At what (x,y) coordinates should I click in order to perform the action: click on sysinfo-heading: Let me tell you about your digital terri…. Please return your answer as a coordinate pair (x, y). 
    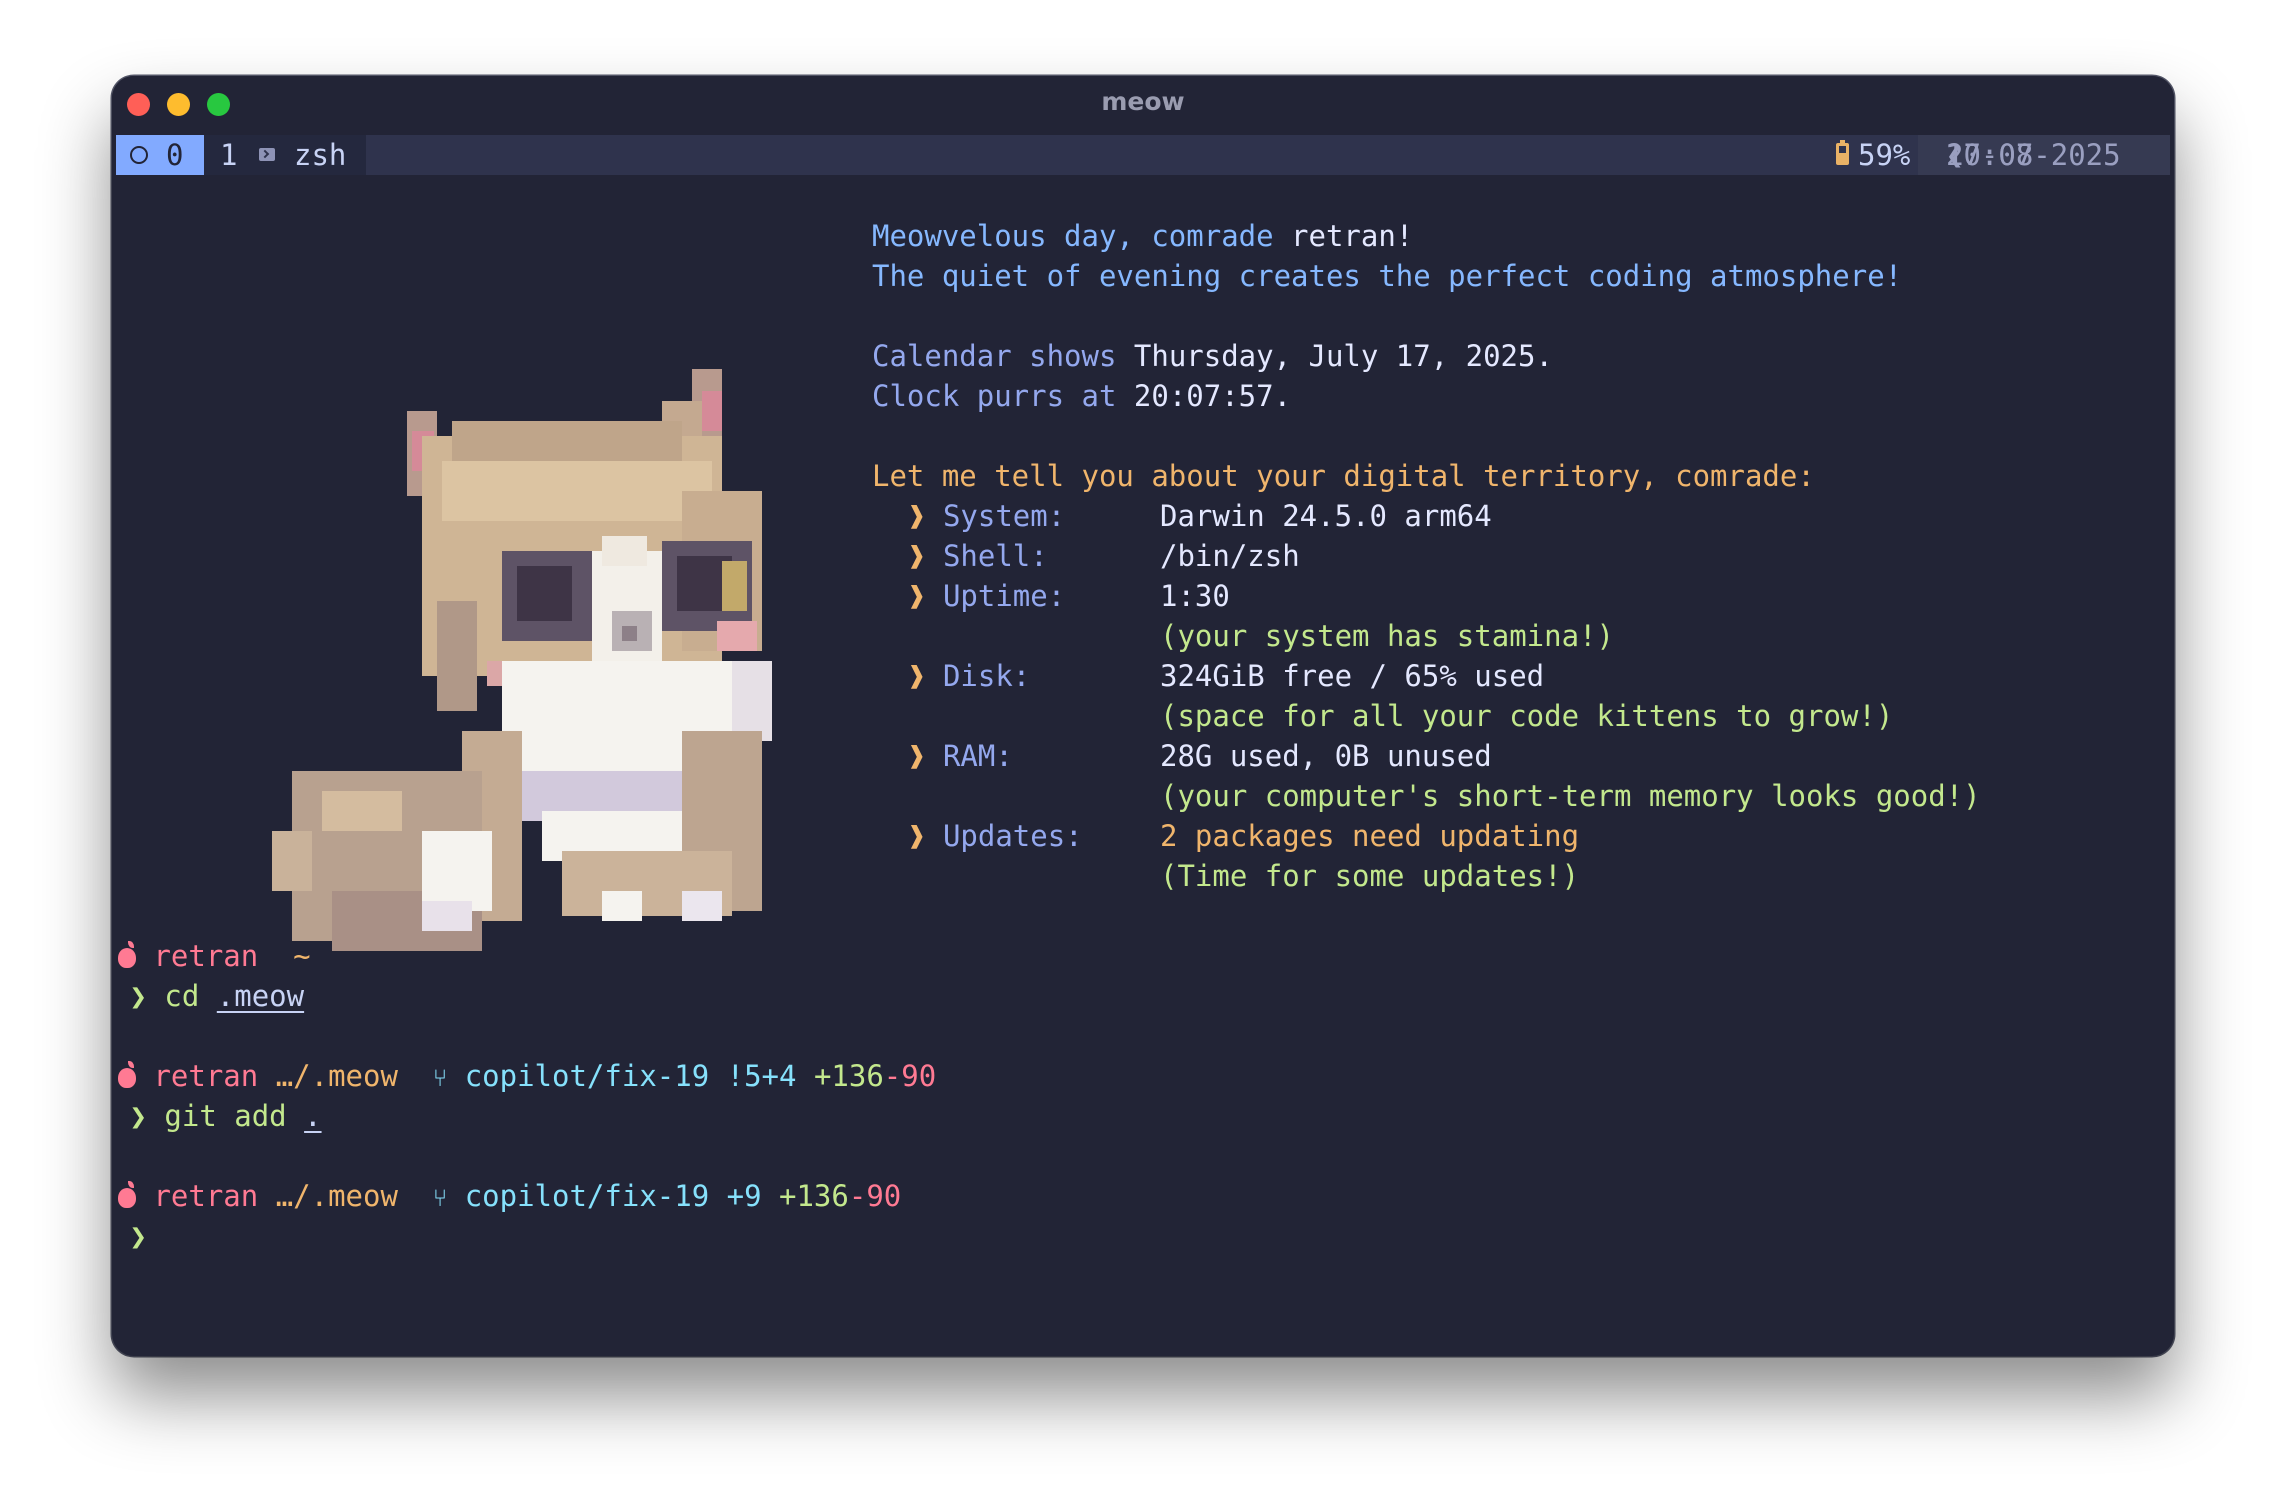
    Looking at the image, I should click on (1343, 476).